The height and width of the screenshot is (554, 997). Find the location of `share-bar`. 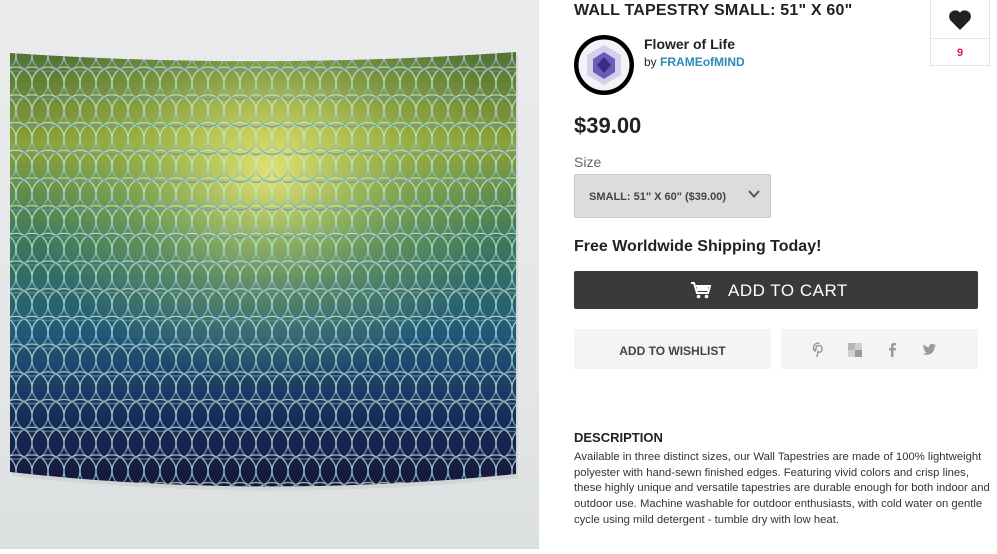

share-bar is located at coordinates (879, 349).